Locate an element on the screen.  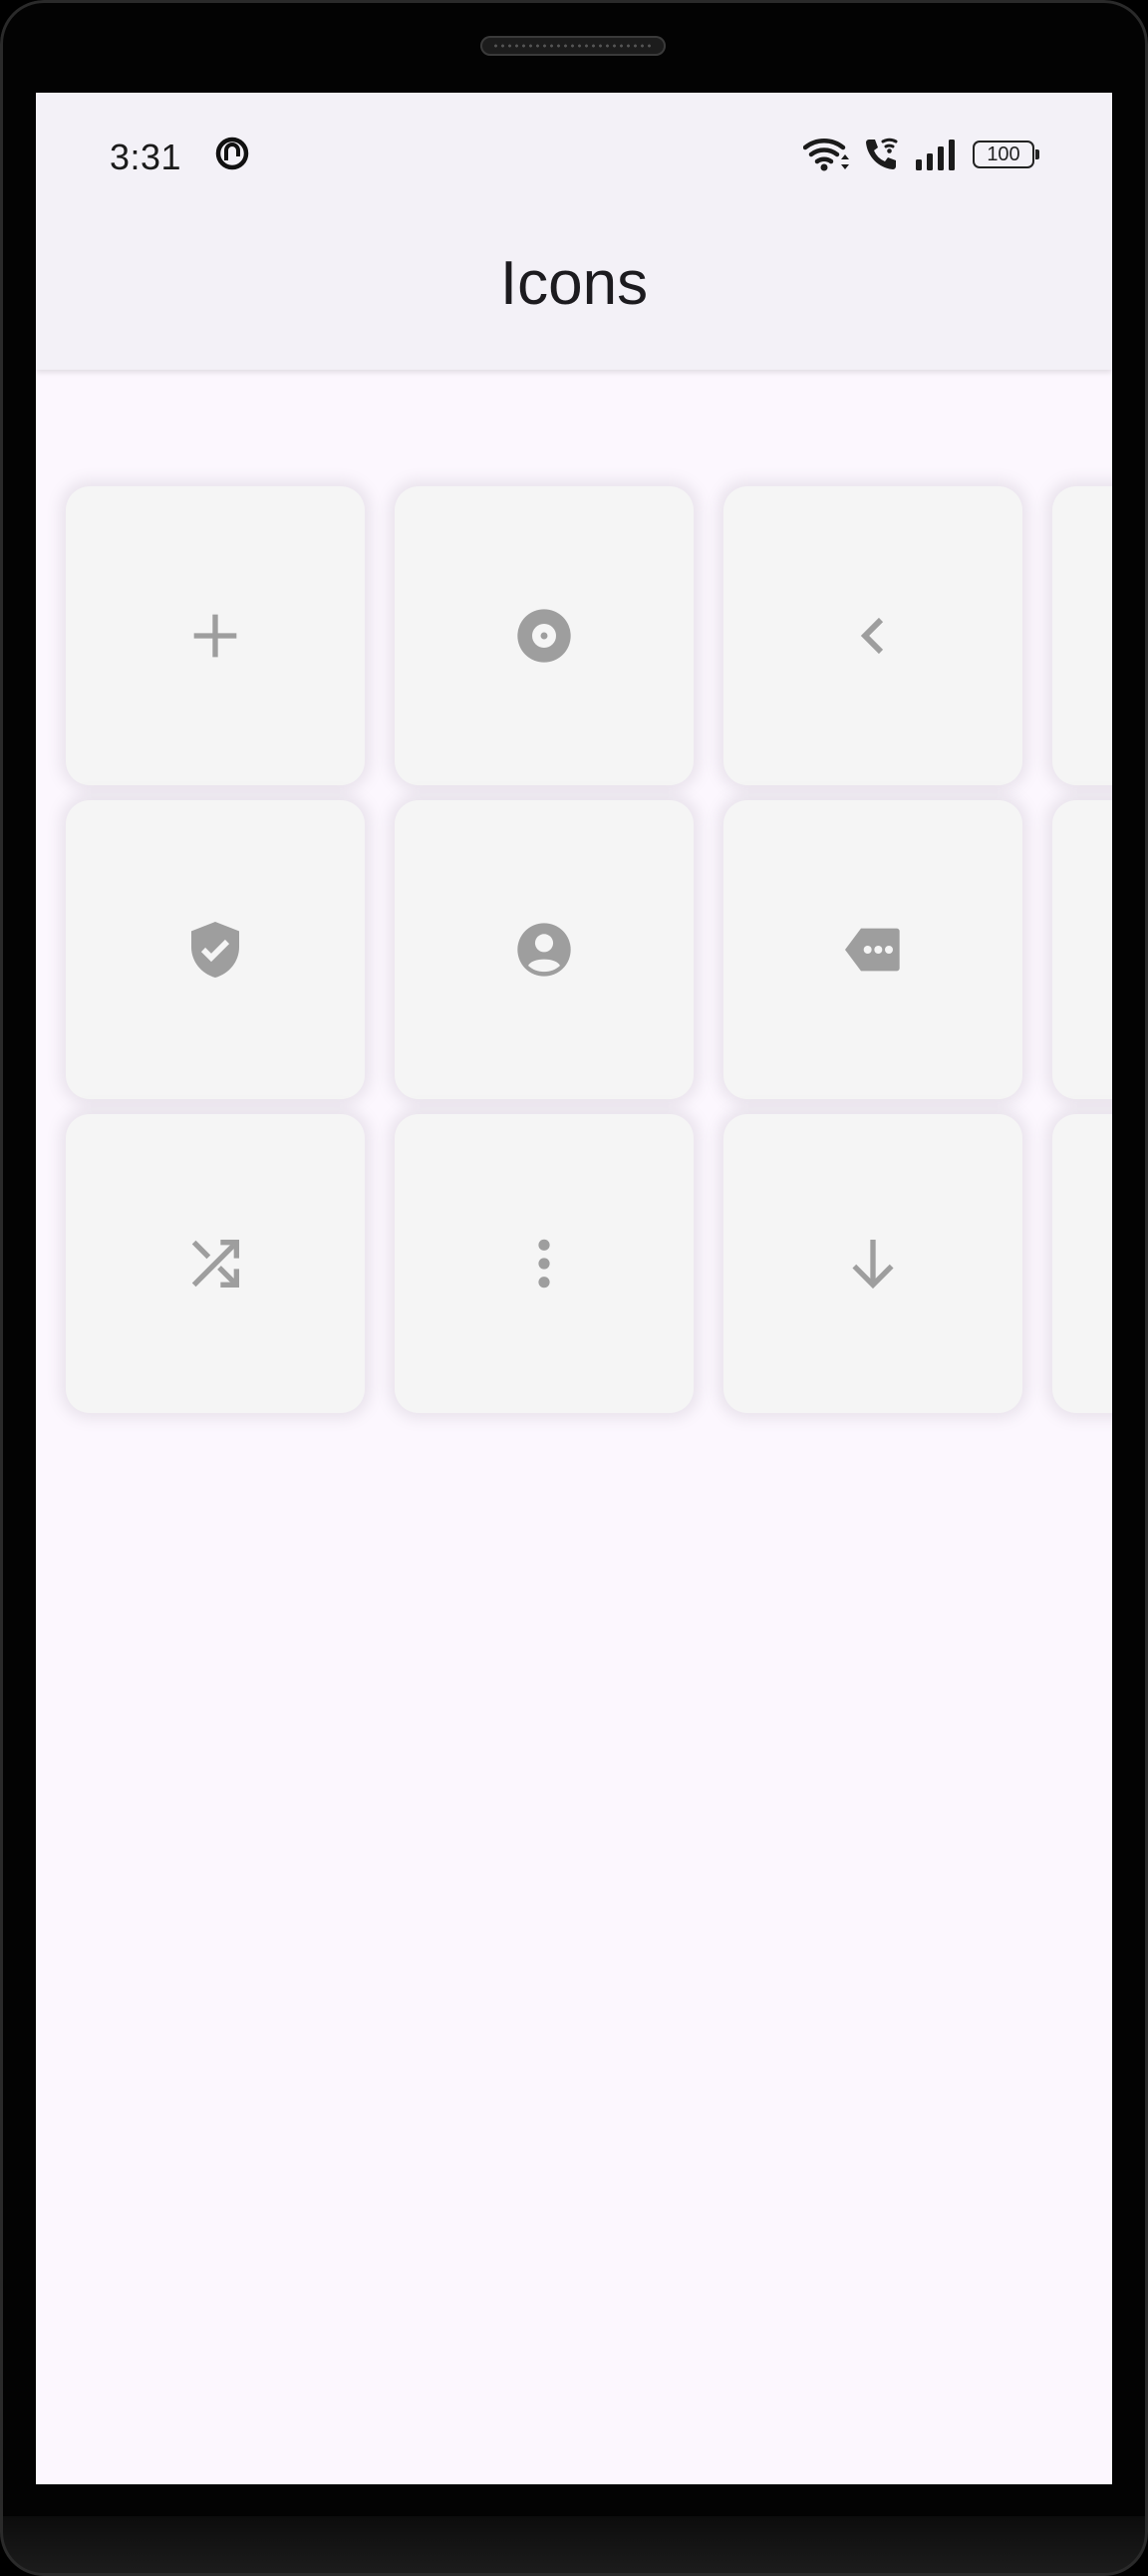
page-title: Icons is located at coordinates (574, 283).